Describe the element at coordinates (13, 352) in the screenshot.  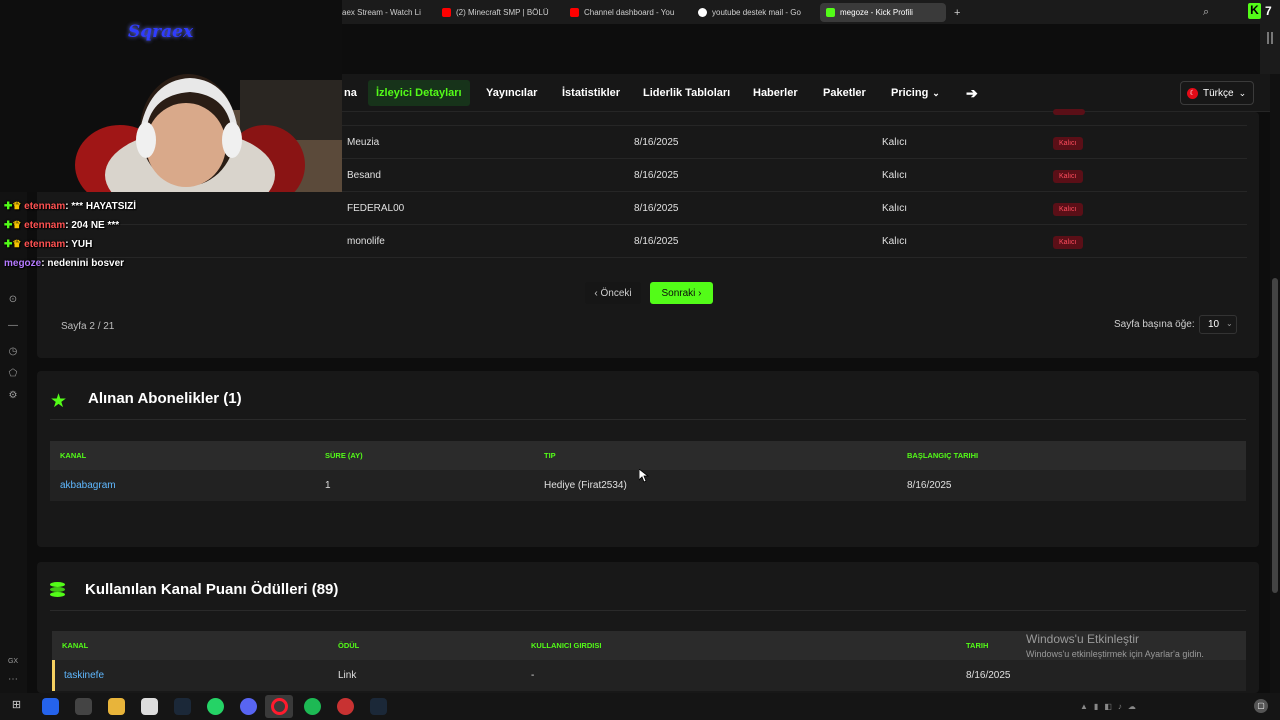
I see `clock-icon: ◷` at that location.